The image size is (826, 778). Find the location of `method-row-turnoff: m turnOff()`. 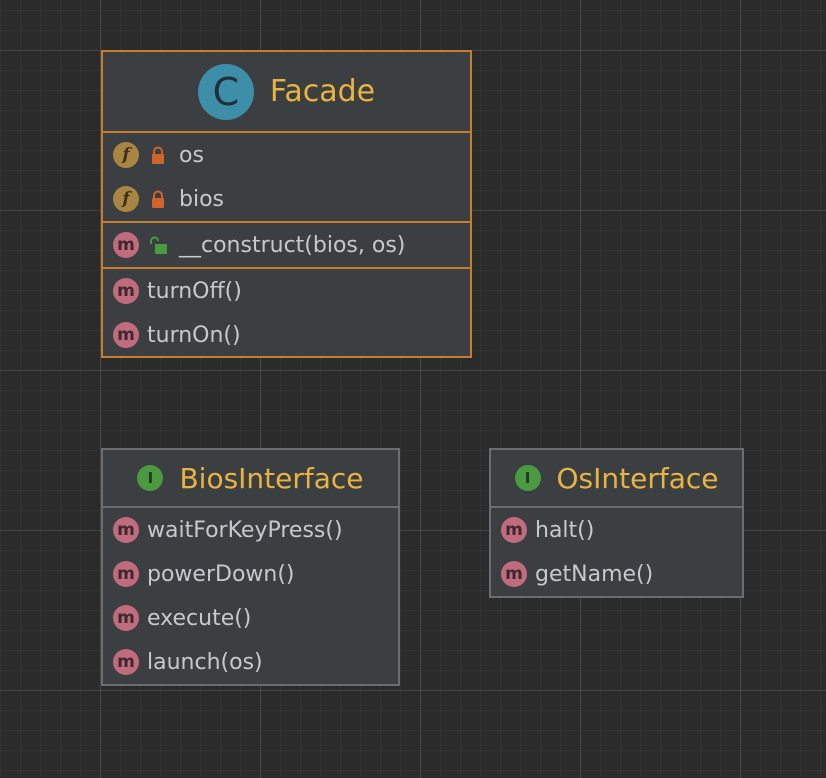

method-row-turnoff: m turnOff() is located at coordinates (286, 291).